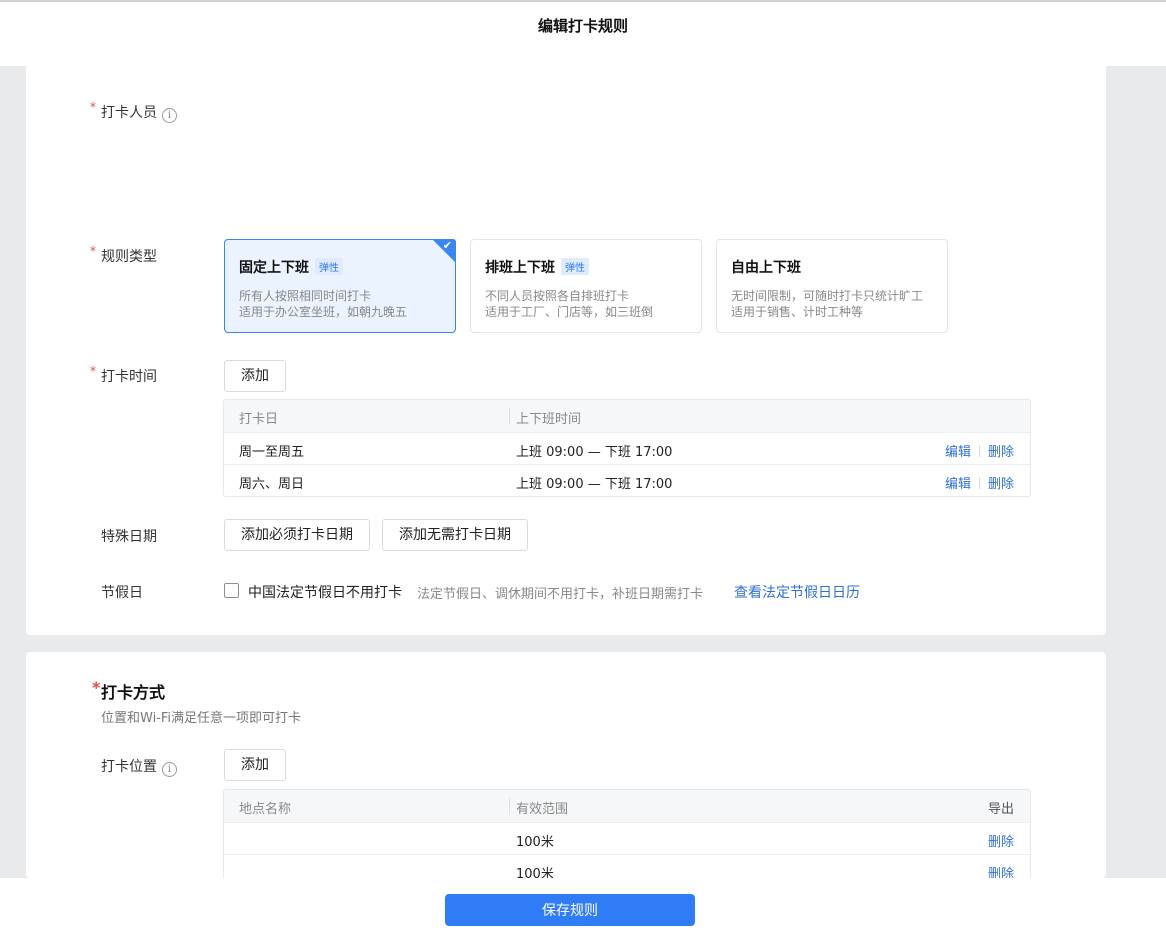  I want to click on check-icon: ✔, so click(447, 245).